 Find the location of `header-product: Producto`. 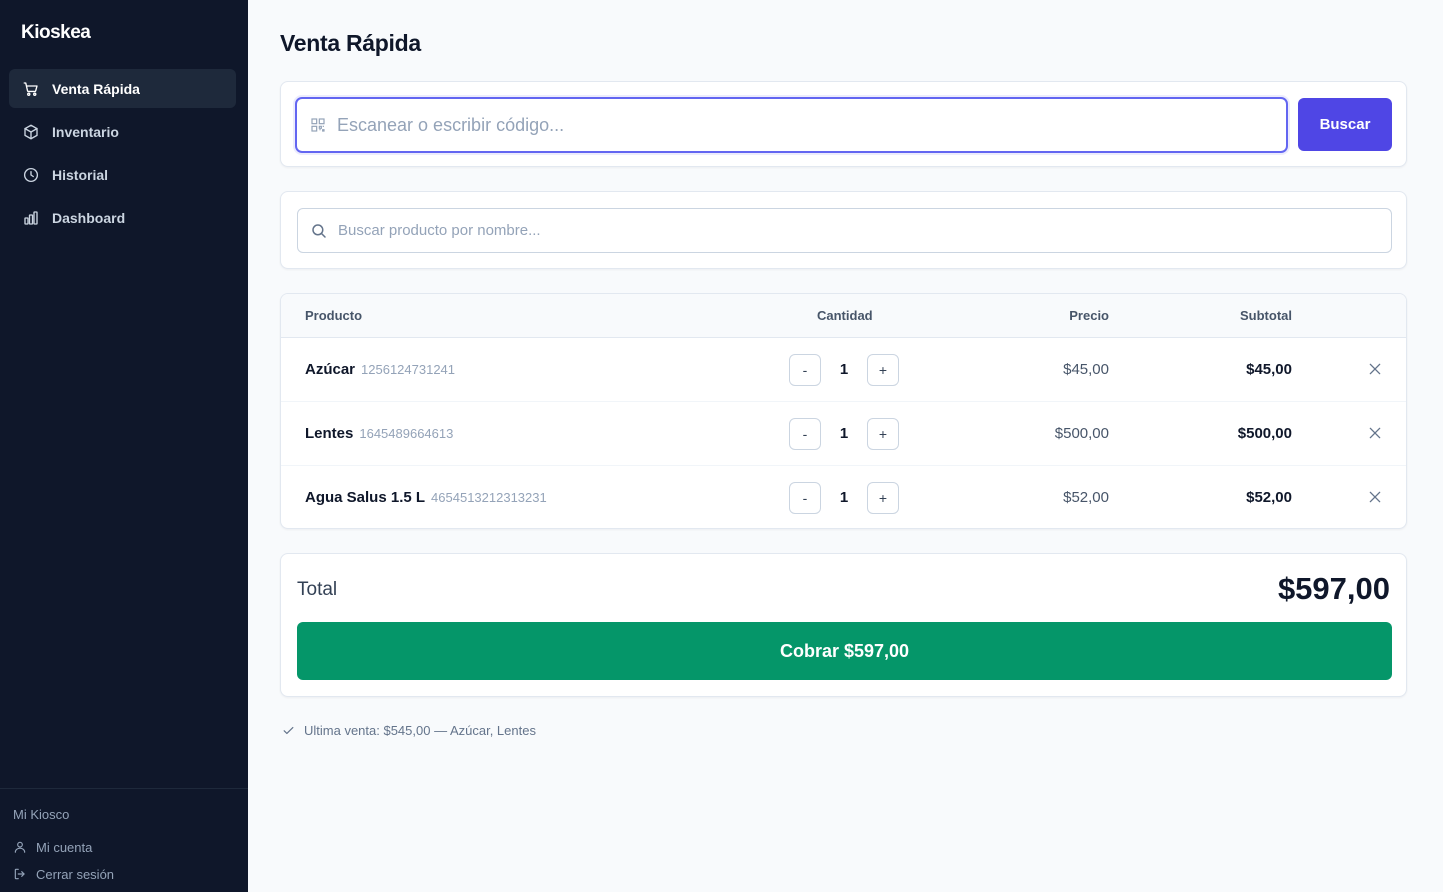

header-product: Producto is located at coordinates (334, 315).